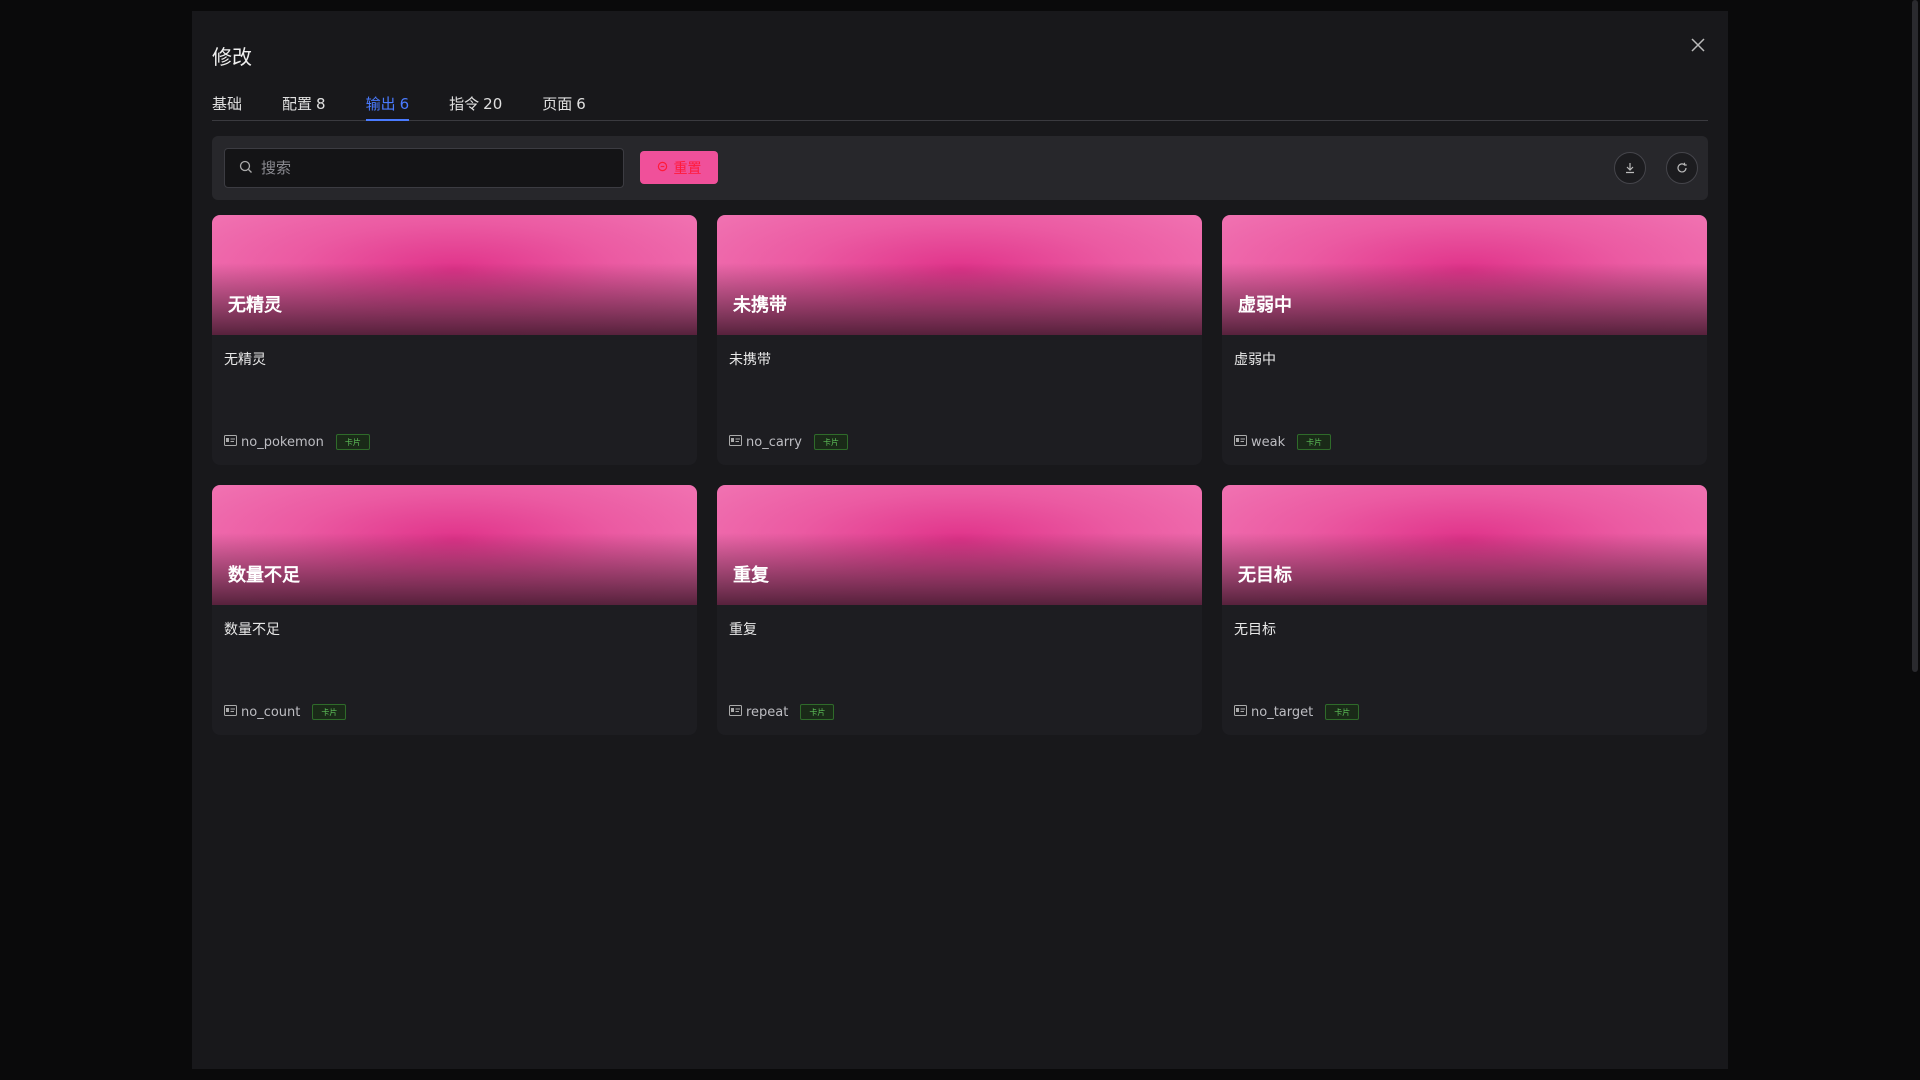 This screenshot has width=1920, height=1080. What do you see at coordinates (454, 275) in the screenshot?
I see `card-banner: 无精灵` at bounding box center [454, 275].